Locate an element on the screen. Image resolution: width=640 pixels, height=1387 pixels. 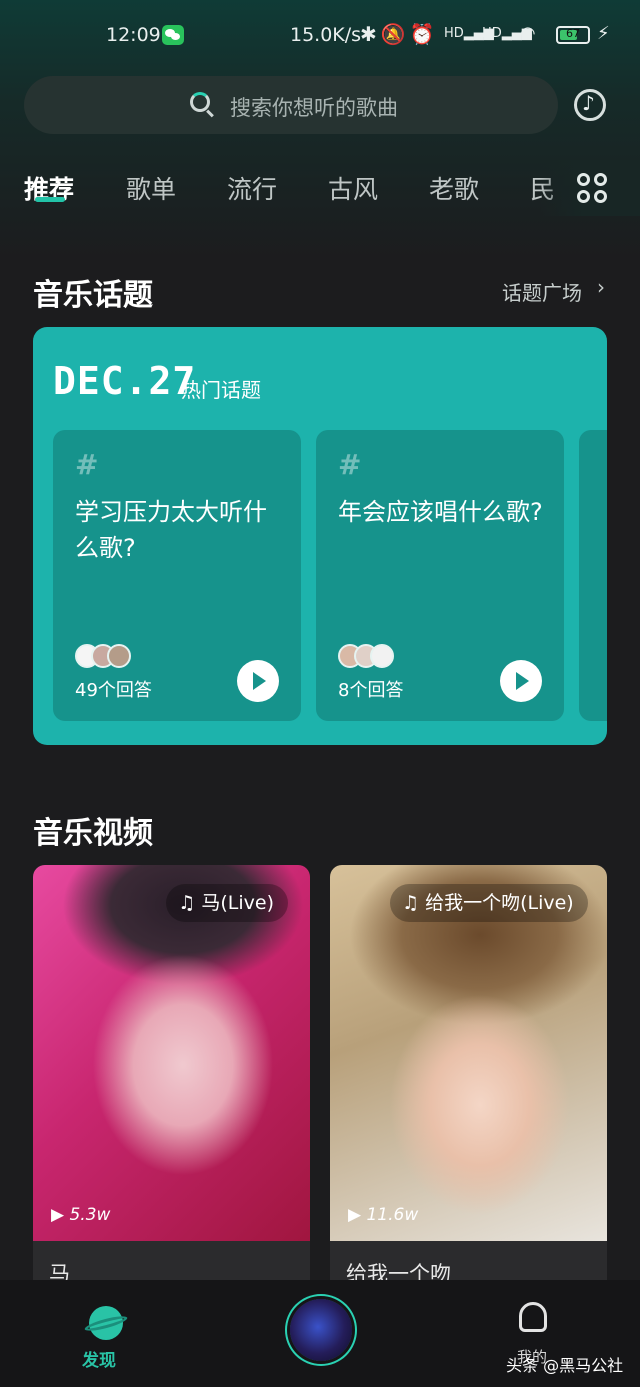
watermark: 头条 @黑马公社 is located at coordinates (565, 1365).